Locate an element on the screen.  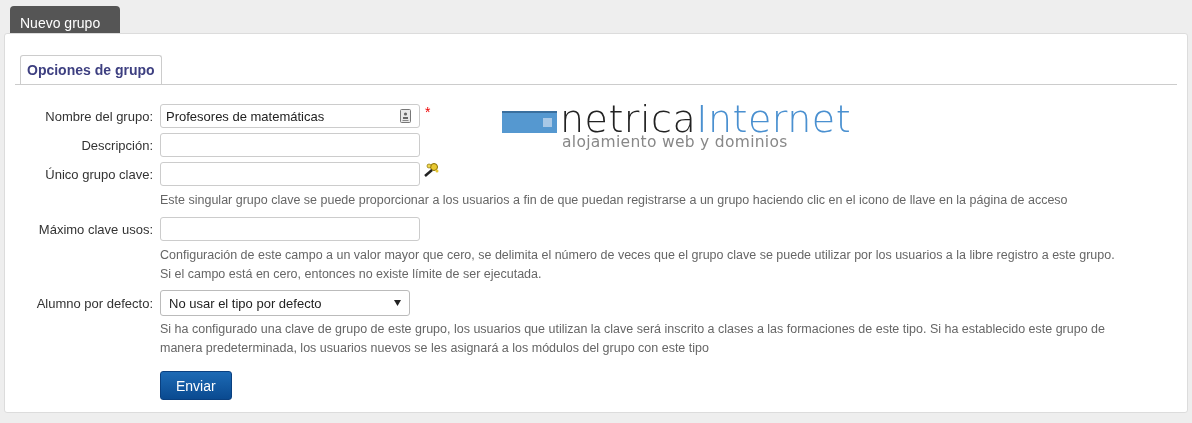
logo-wordmark: netrica Internet is located at coordinates (706, 119).